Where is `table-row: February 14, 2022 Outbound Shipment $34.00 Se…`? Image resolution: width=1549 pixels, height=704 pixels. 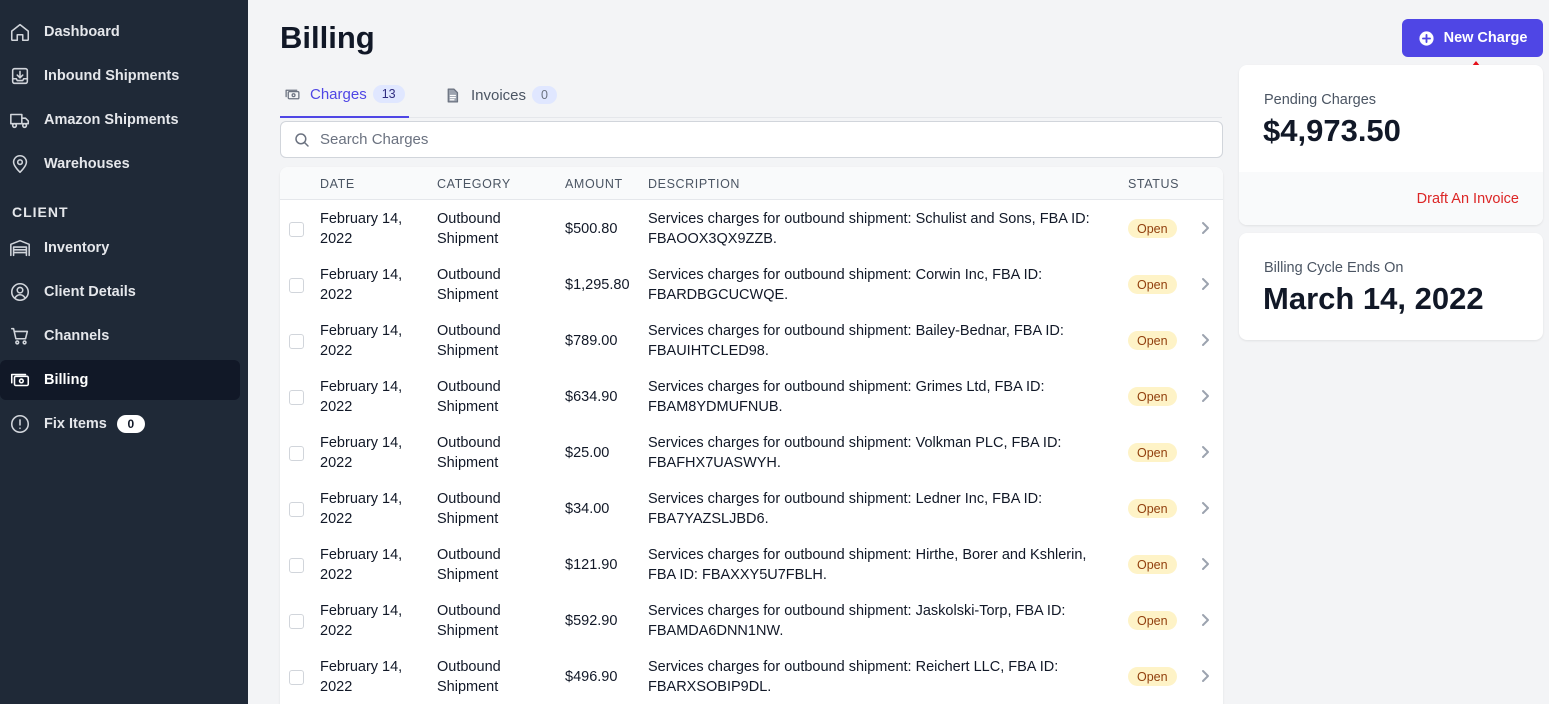
table-row: February 14, 2022 Outbound Shipment $34.00 Se… is located at coordinates (751, 508).